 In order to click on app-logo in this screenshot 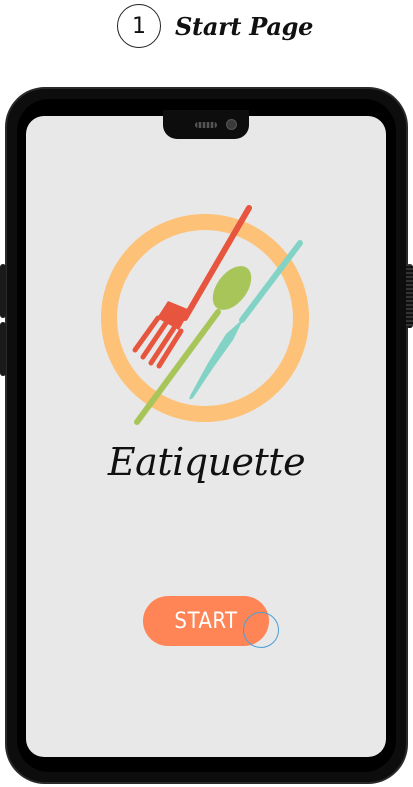, I will do `click(205, 315)`.